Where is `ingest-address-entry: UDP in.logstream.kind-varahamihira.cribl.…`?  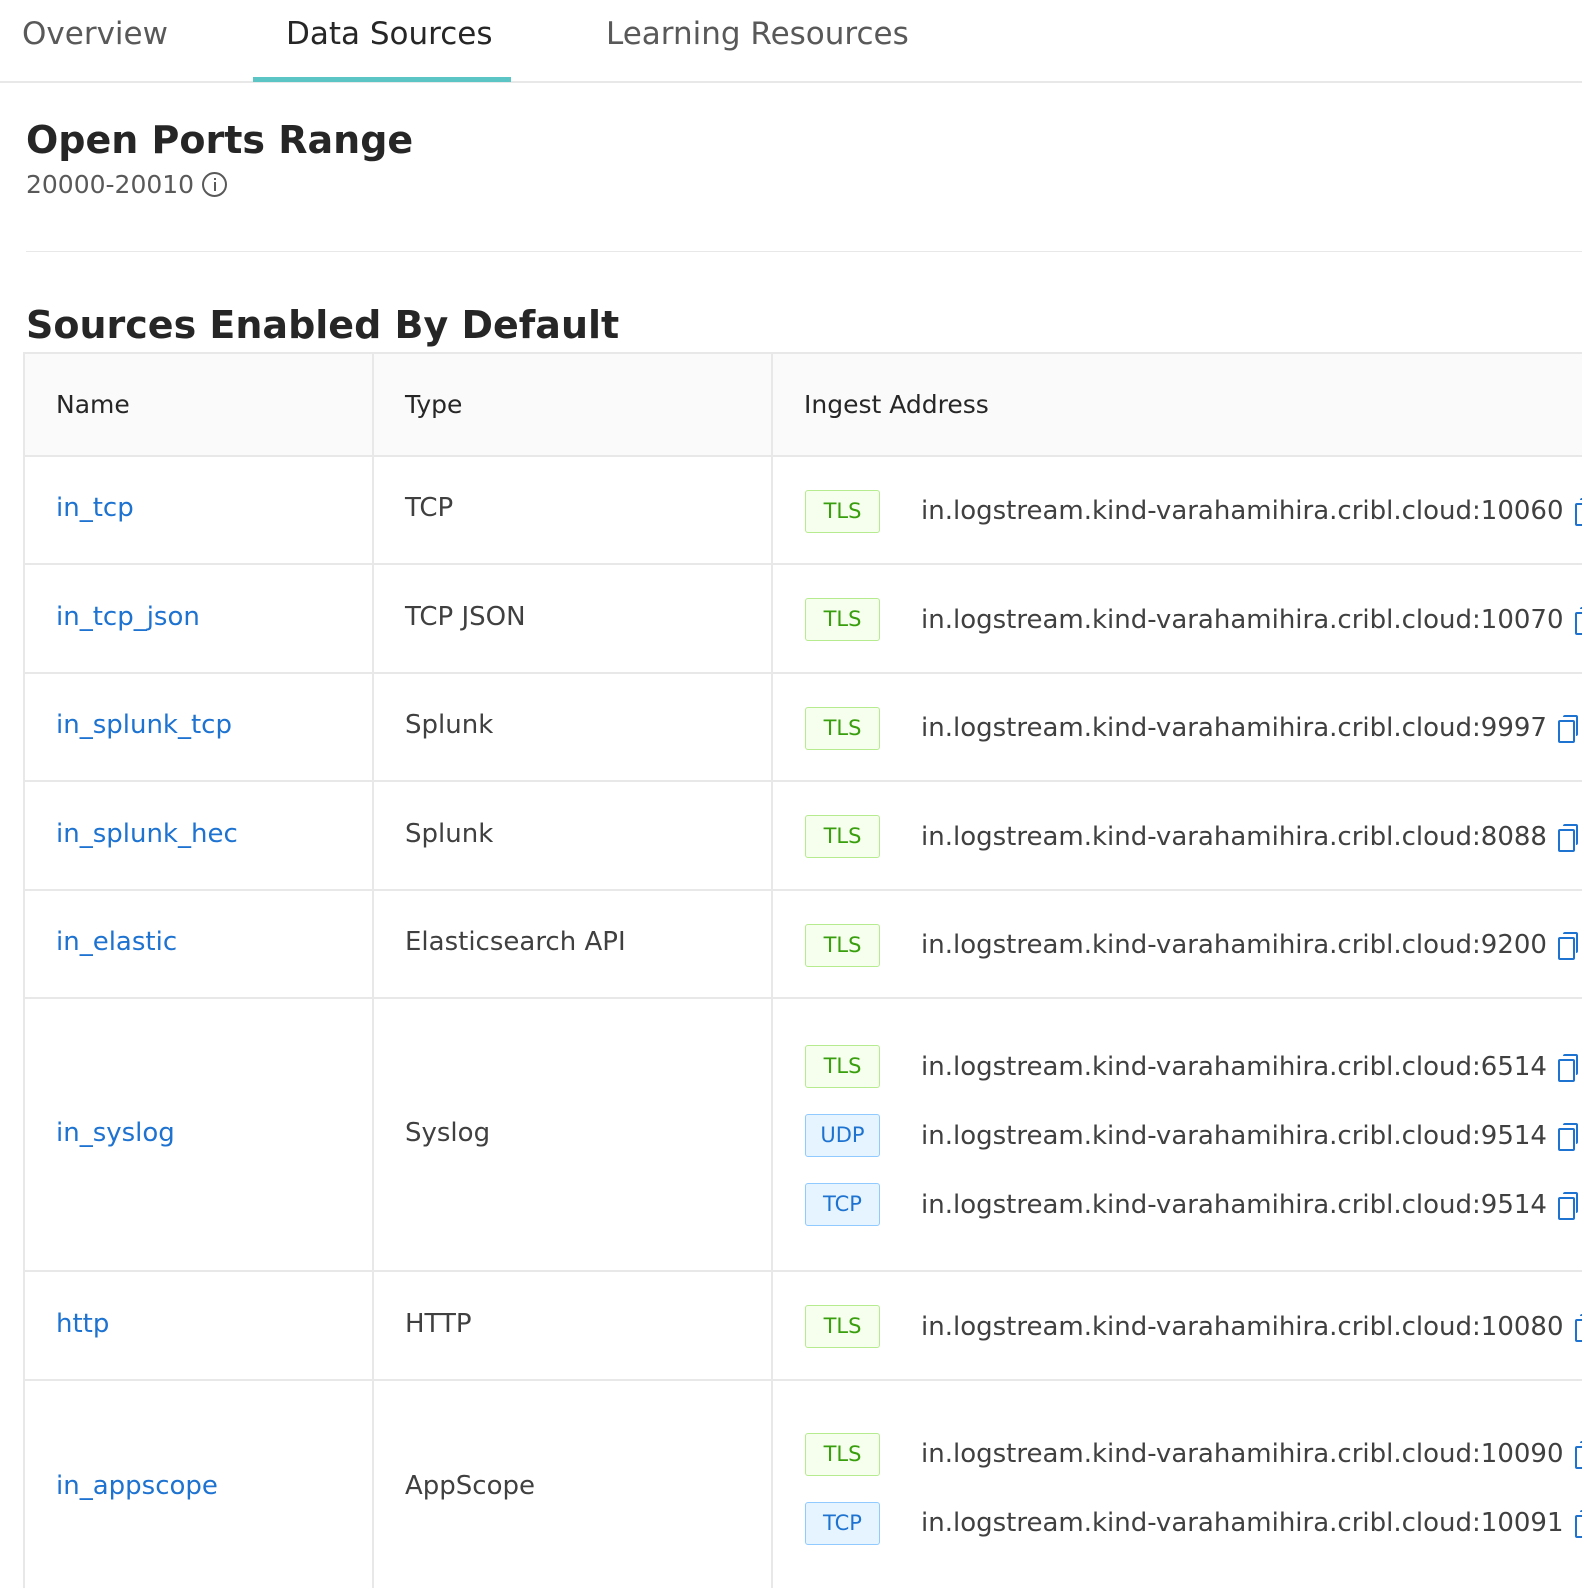 ingest-address-entry: UDP in.logstream.kind-varahamihira.cribl.… is located at coordinates (1191, 1136).